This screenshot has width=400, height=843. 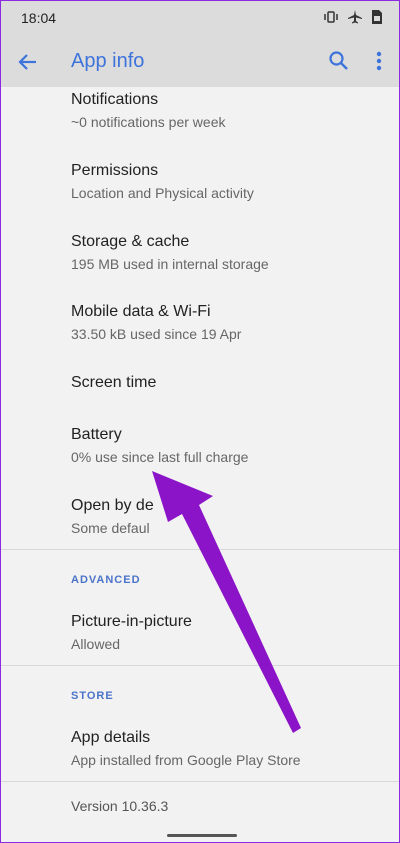 What do you see at coordinates (112, 505) in the screenshot?
I see `open-by-default-title: Open by de` at bounding box center [112, 505].